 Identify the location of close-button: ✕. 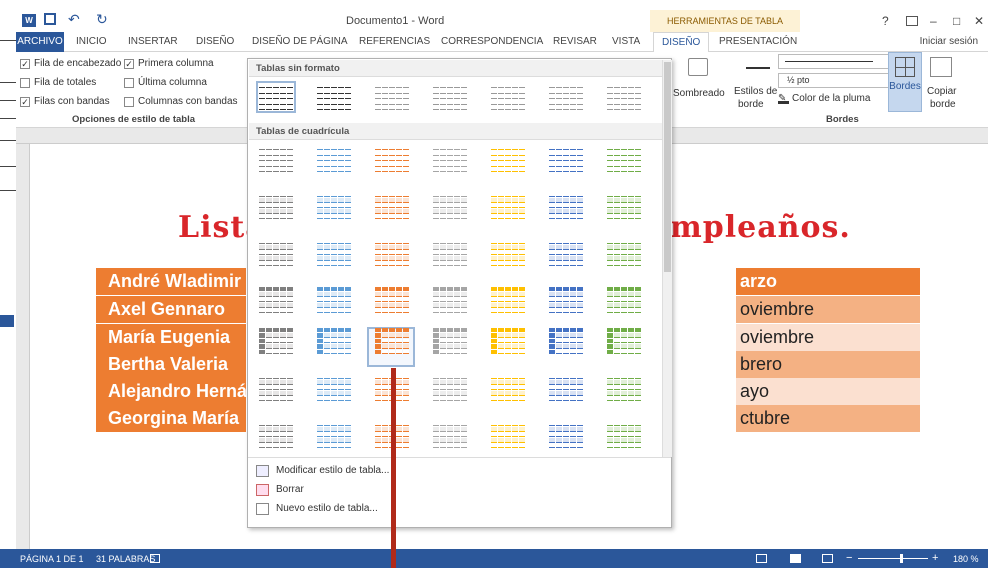
(979, 21).